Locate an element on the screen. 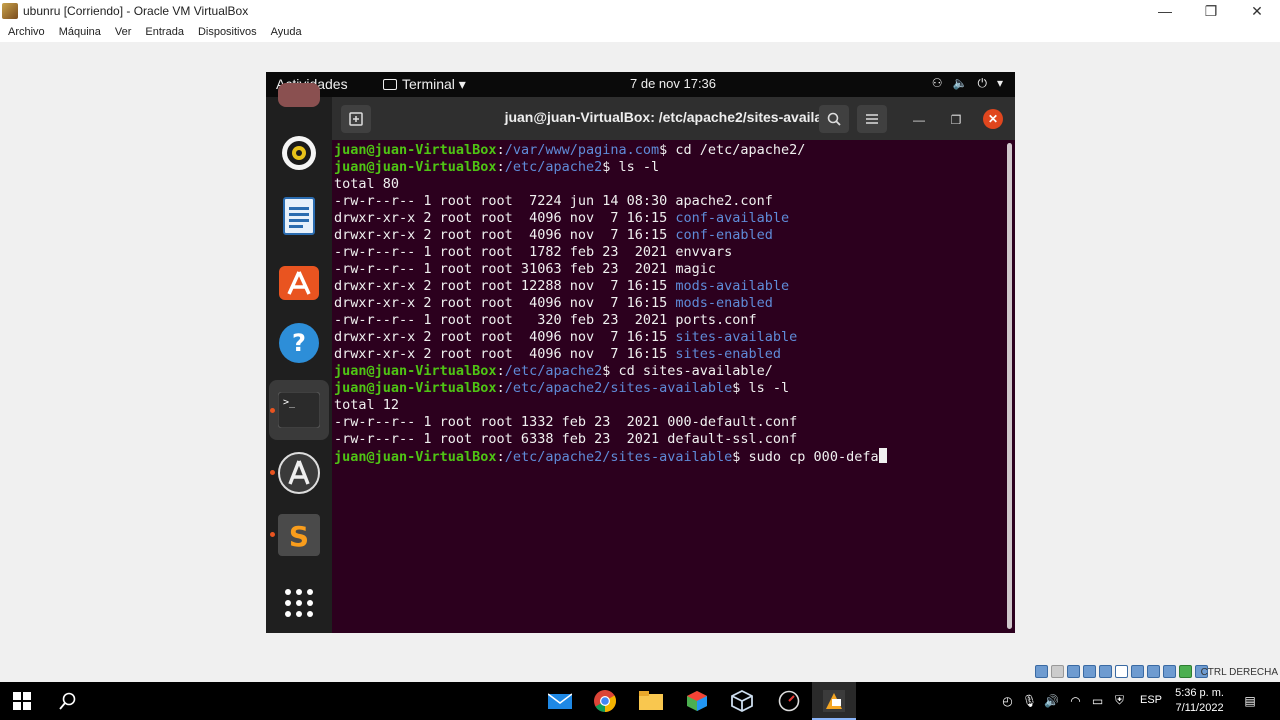 Image resolution: width=1280 pixels, height=720 pixels. host-key-label: CTRL DERECHA is located at coordinates (1239, 672).